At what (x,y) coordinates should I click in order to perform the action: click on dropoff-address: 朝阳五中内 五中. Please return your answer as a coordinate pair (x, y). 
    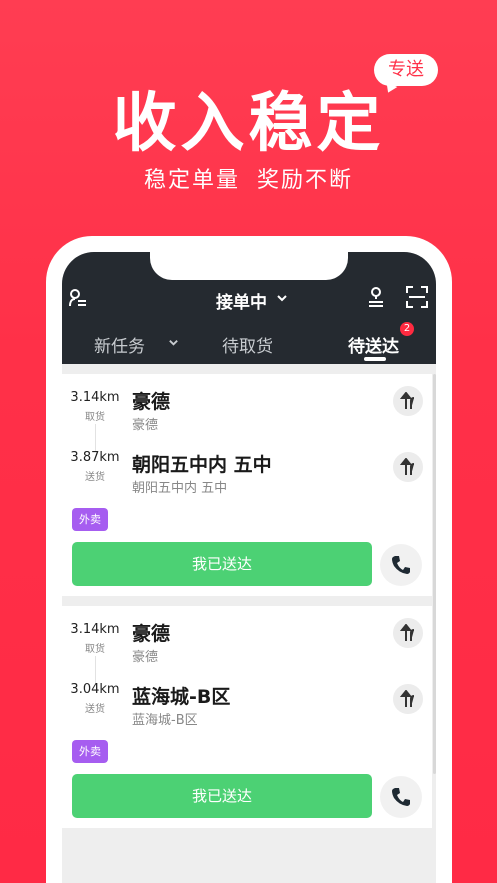
    Looking at the image, I should click on (180, 488).